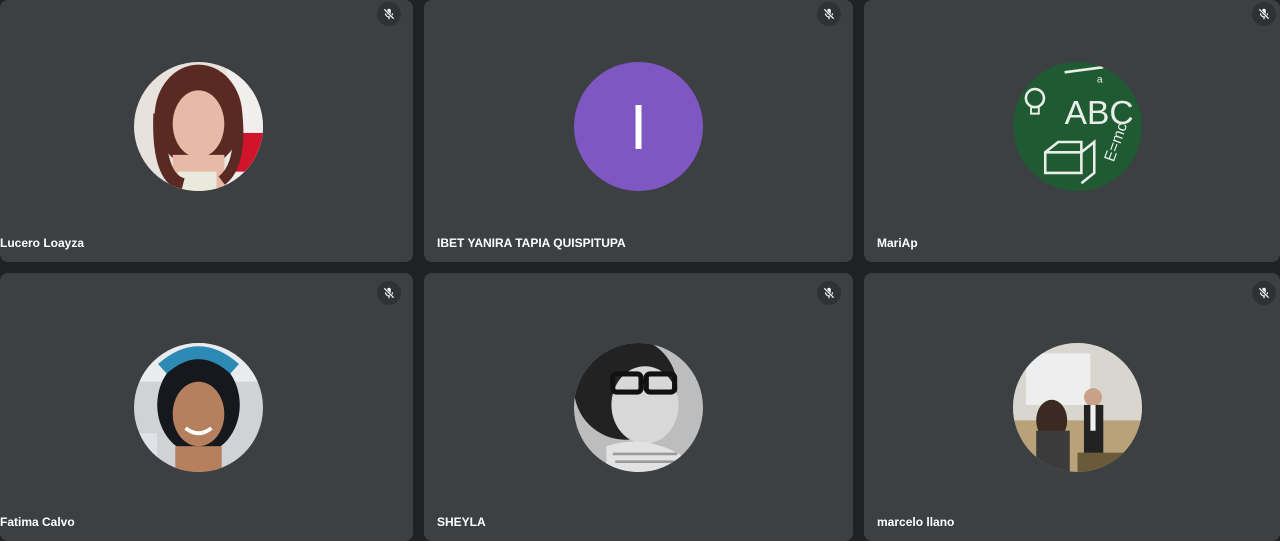 This screenshot has width=1280, height=541. Describe the element at coordinates (897, 243) in the screenshot. I see `participant-name: MariAp` at that location.